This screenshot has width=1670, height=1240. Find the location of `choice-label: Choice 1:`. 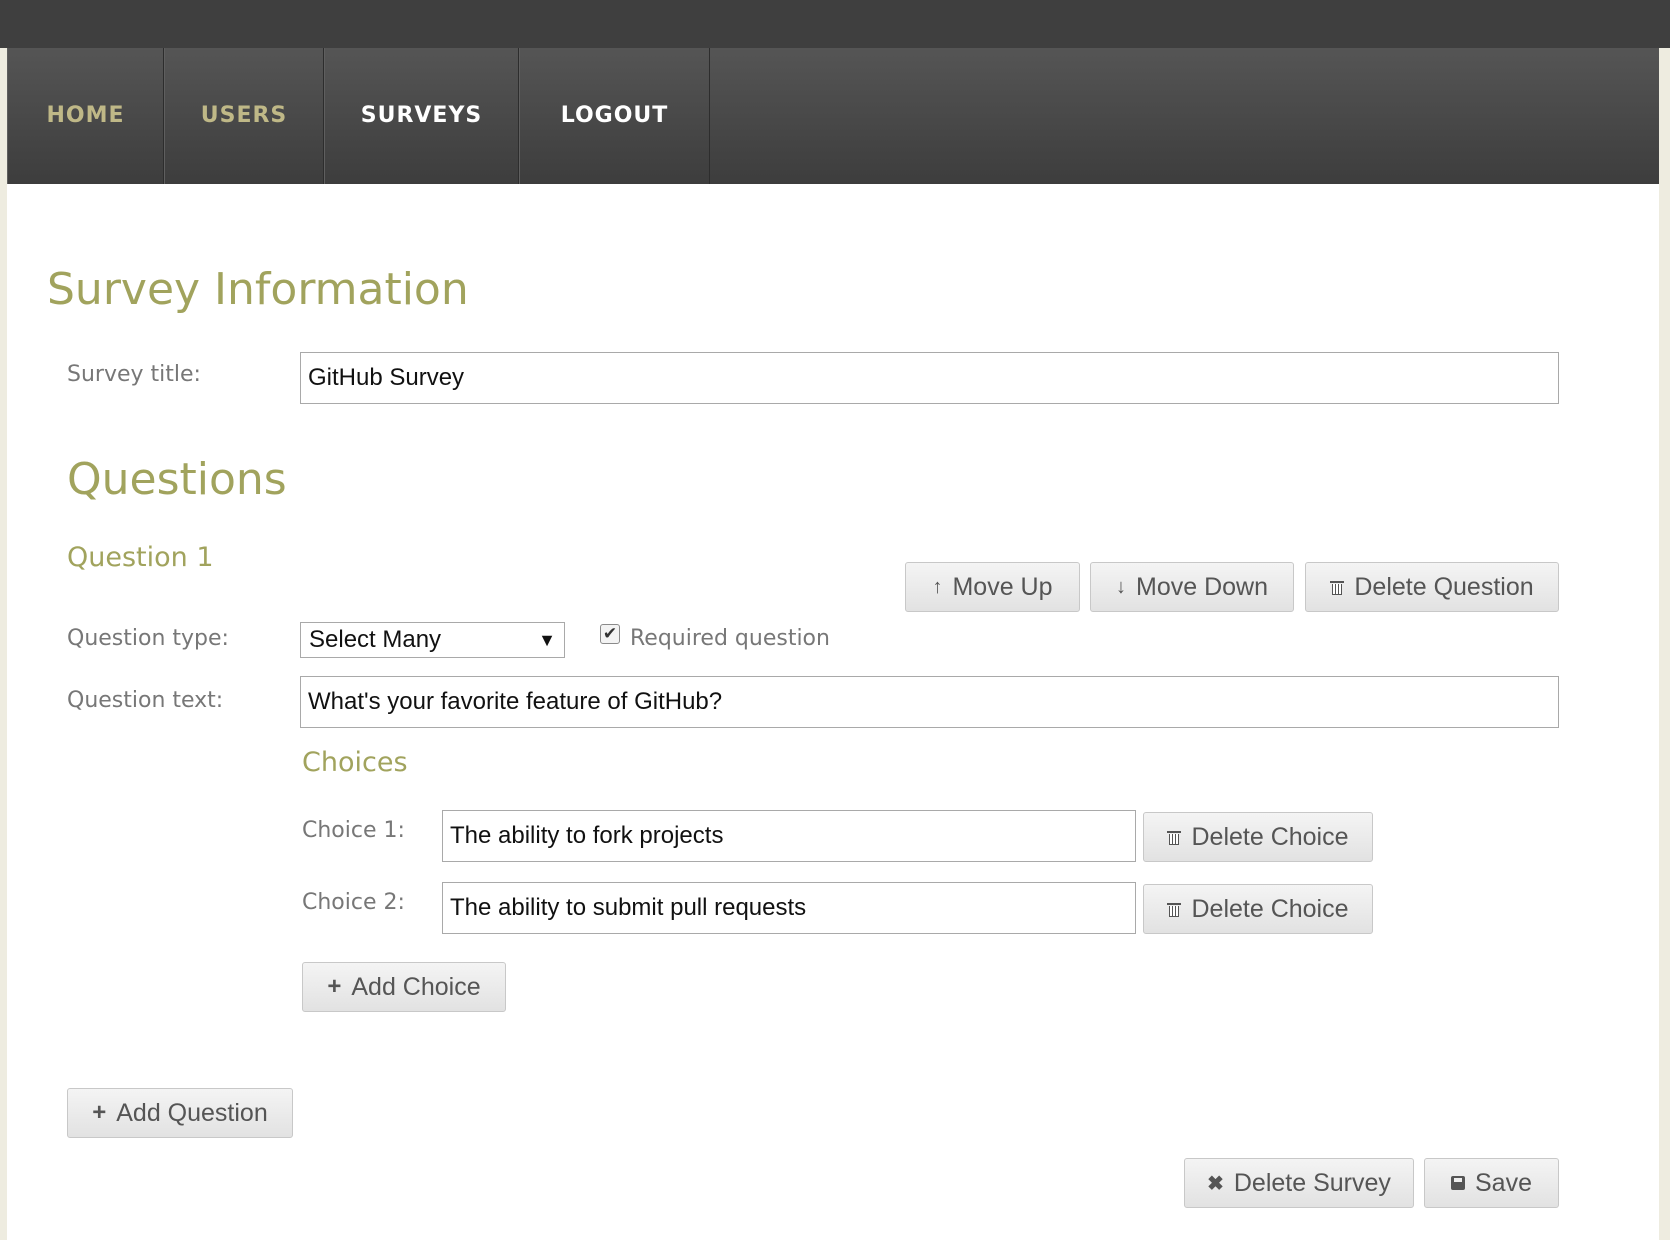

choice-label: Choice 1: is located at coordinates (353, 830).